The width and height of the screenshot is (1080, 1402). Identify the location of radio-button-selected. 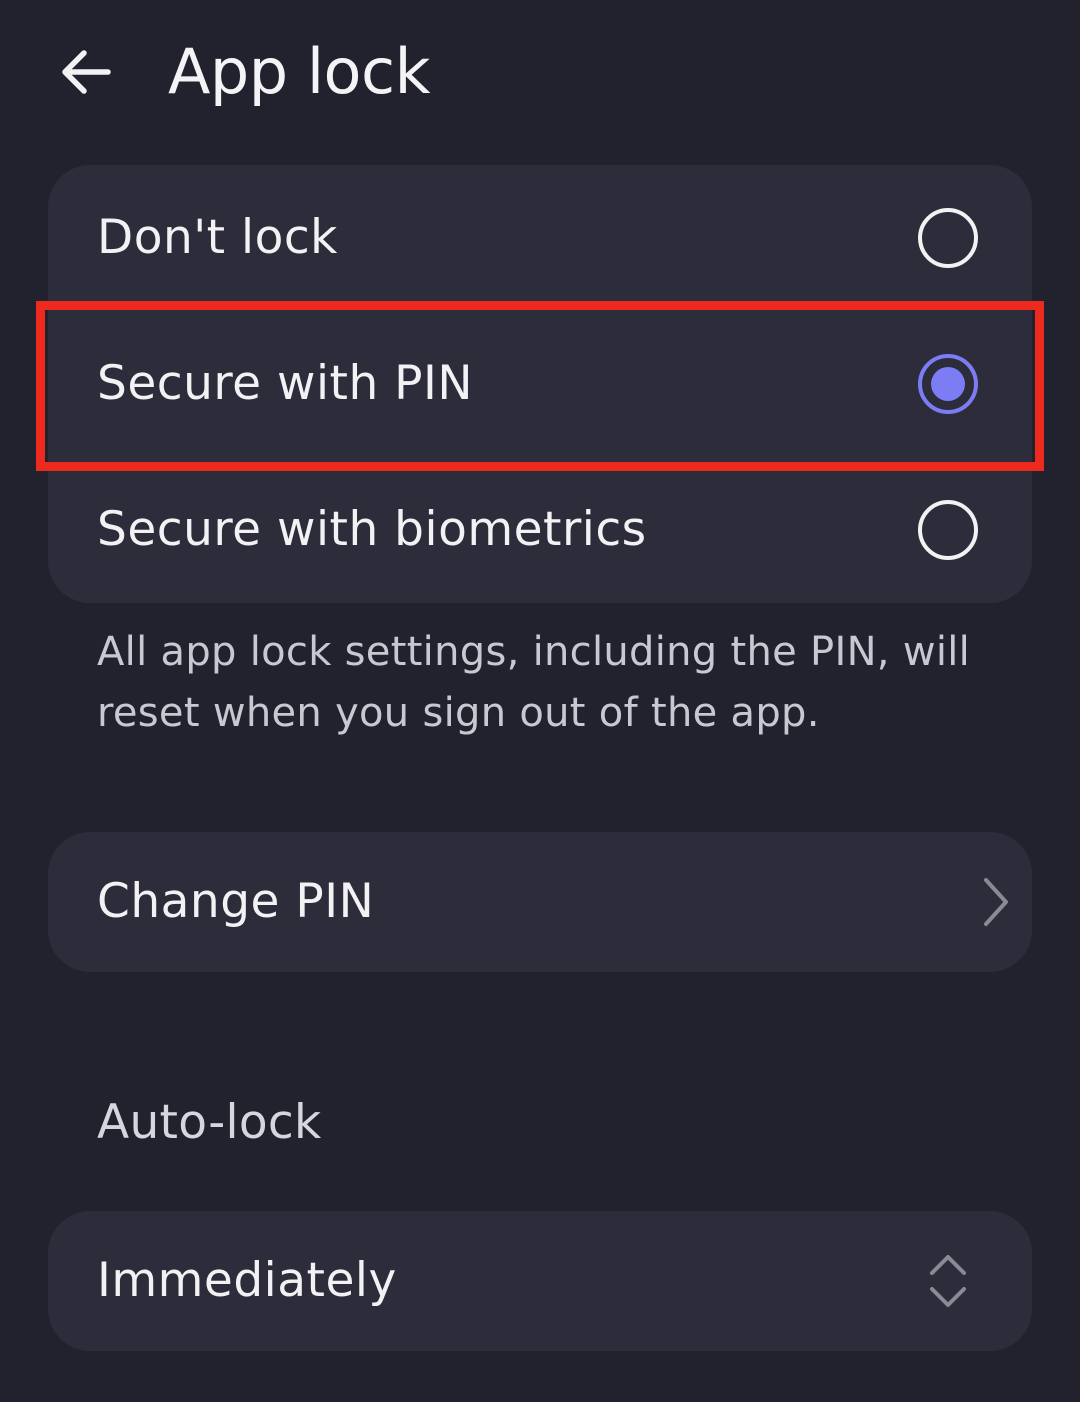
(948, 384).